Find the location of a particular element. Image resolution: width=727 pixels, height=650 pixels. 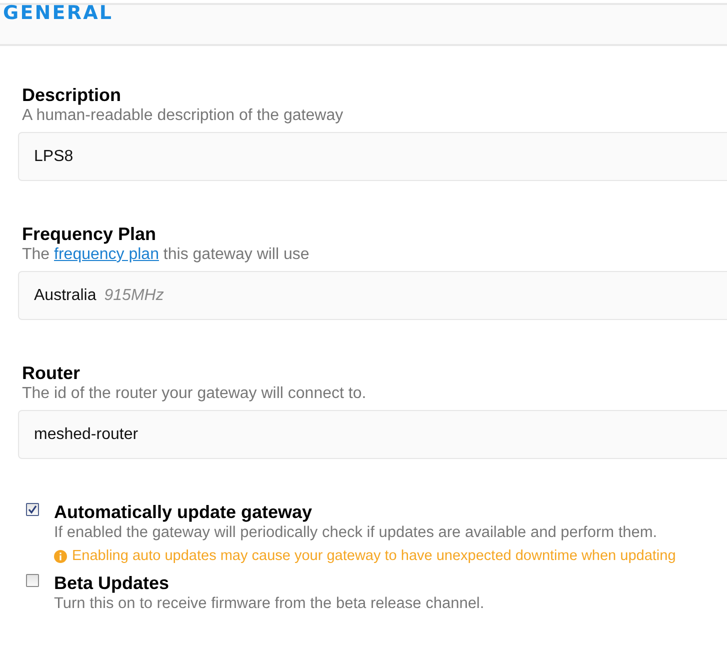

section-title: GENERAL is located at coordinates (58, 13).